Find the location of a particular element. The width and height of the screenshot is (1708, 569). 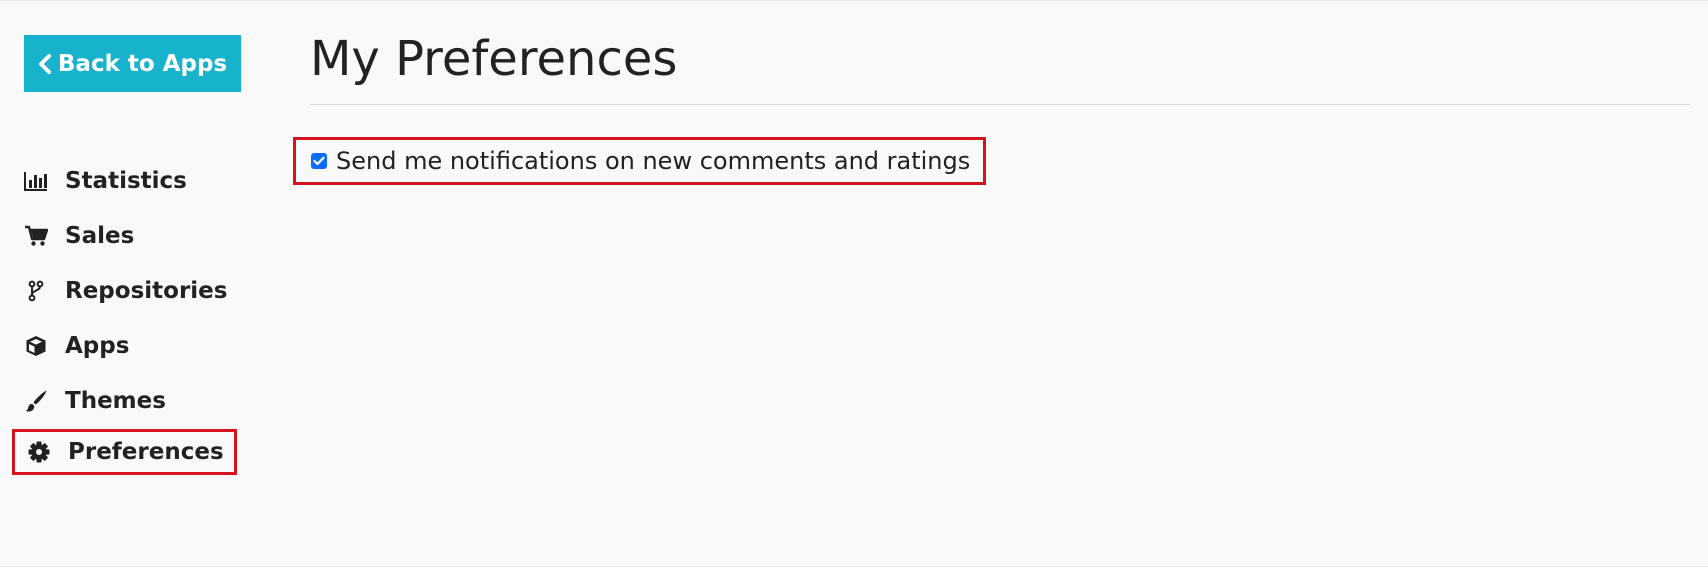

sidebar-item-label: Statistics is located at coordinates (126, 181).